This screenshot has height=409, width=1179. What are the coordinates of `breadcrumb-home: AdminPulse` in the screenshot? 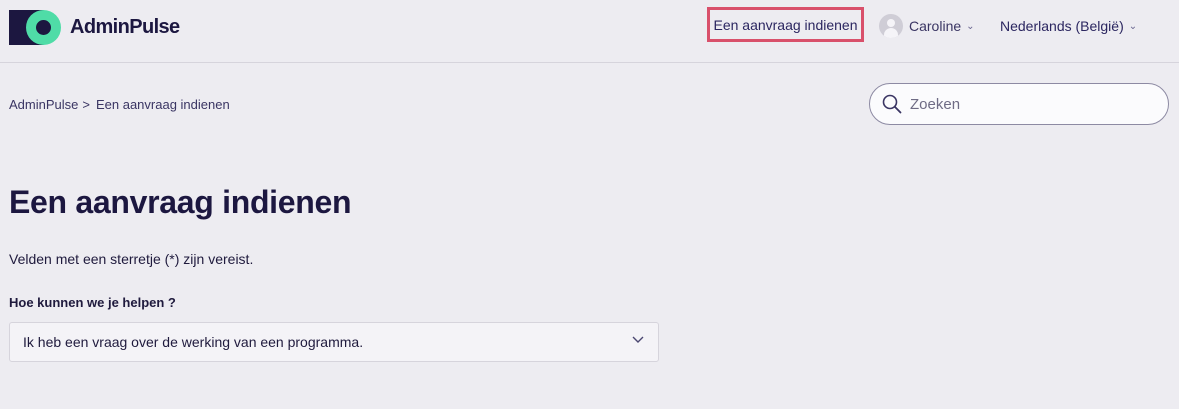 It's located at (43, 104).